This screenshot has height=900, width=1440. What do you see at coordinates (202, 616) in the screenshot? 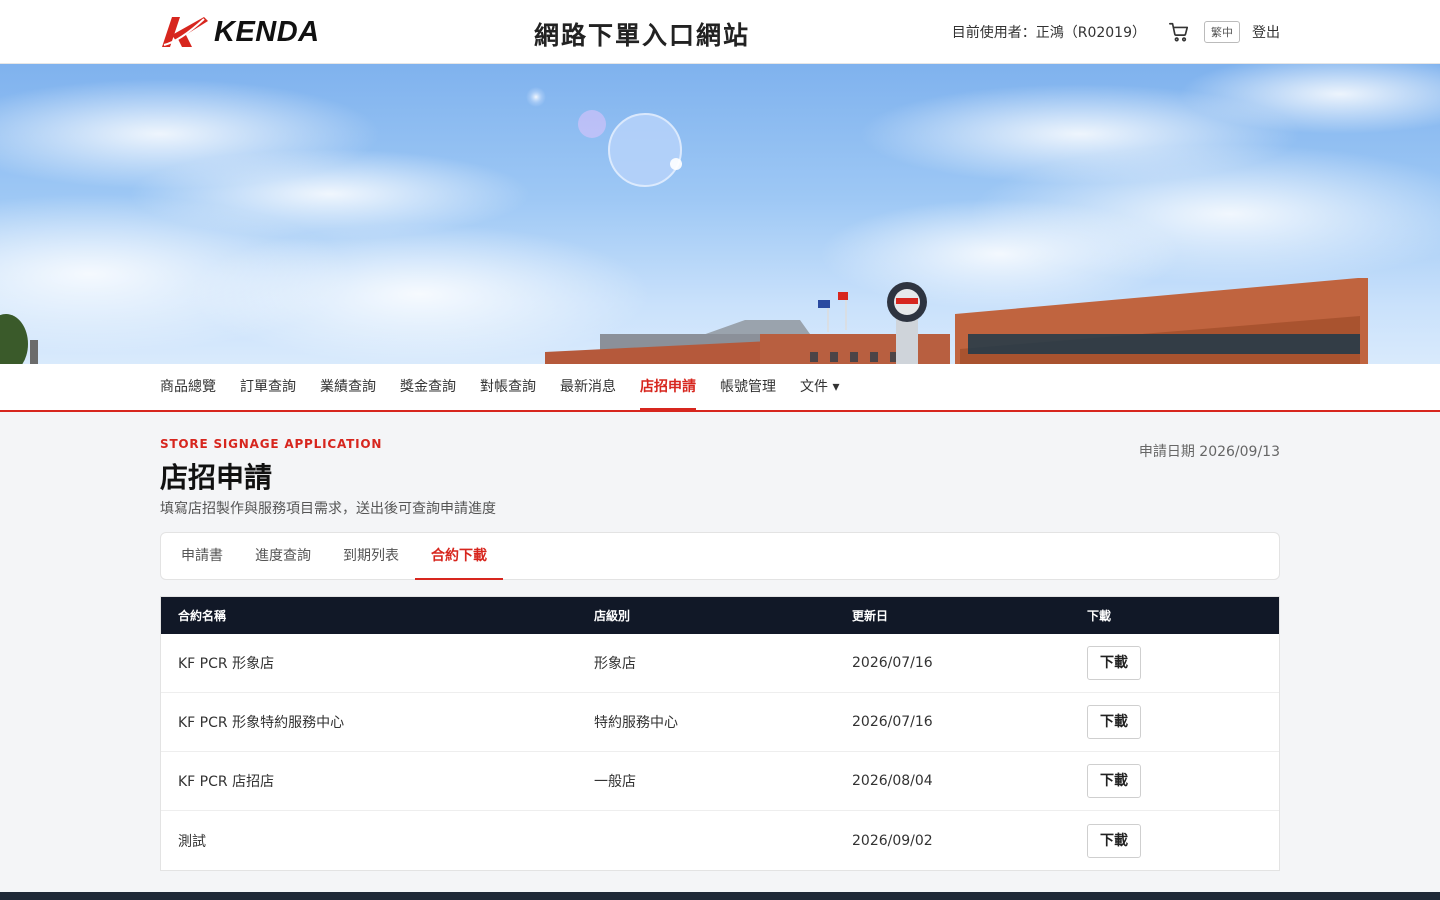
I see `col-contract-name: 合約名稱` at bounding box center [202, 616].